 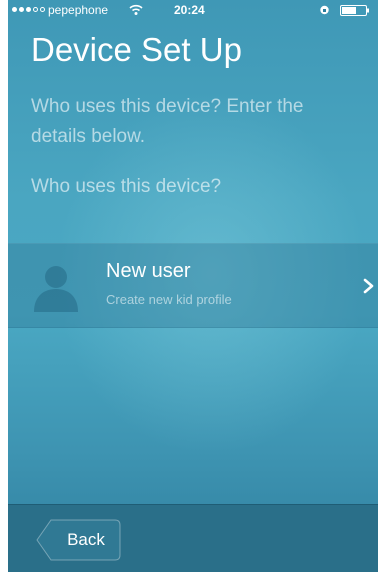 I want to click on new-user-label: New user, so click(x=148, y=271).